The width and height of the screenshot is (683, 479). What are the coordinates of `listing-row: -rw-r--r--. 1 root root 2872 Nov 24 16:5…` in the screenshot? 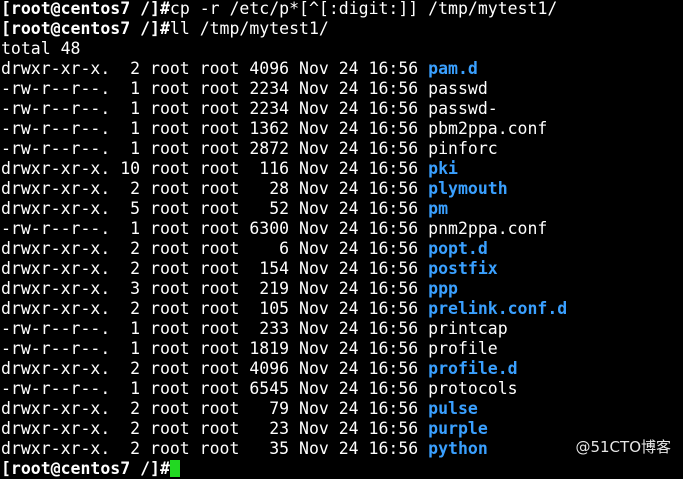 It's located at (342, 149).